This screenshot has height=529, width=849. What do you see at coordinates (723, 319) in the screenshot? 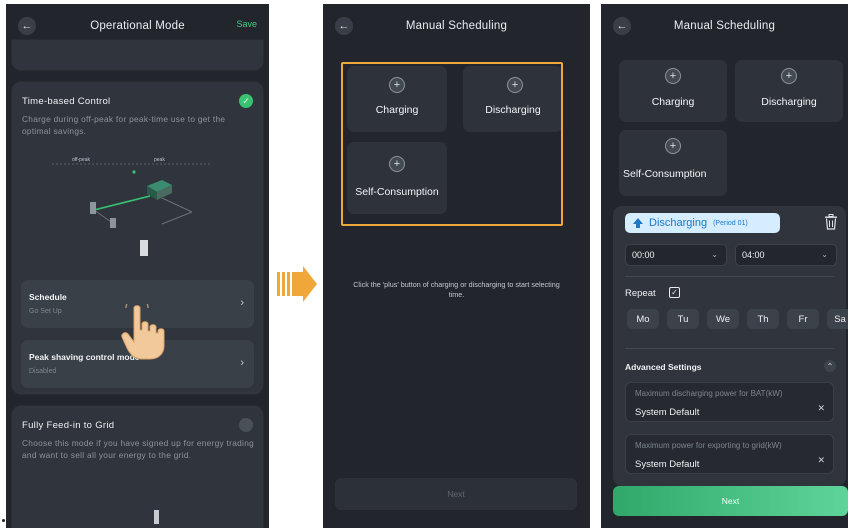
I see `day-button-we: We` at bounding box center [723, 319].